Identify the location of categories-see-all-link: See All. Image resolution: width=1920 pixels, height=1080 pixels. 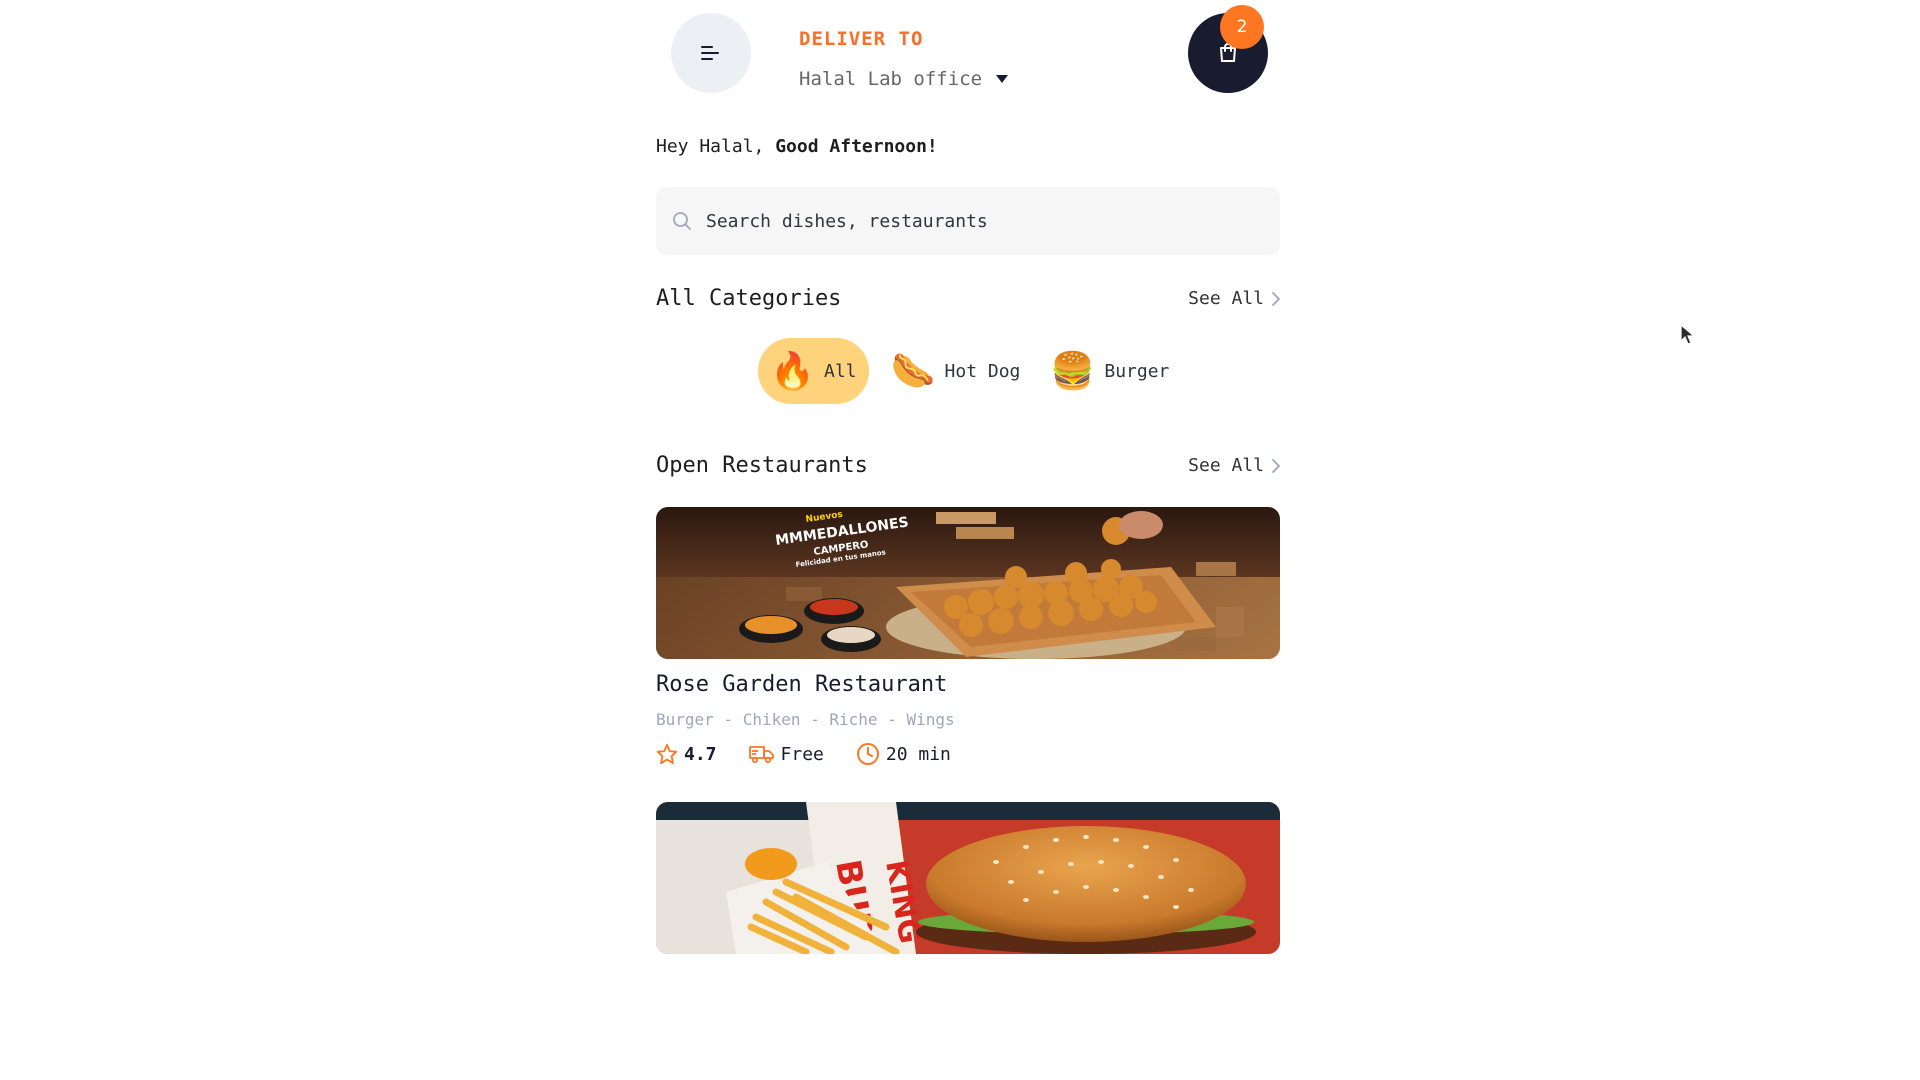
(1234, 298).